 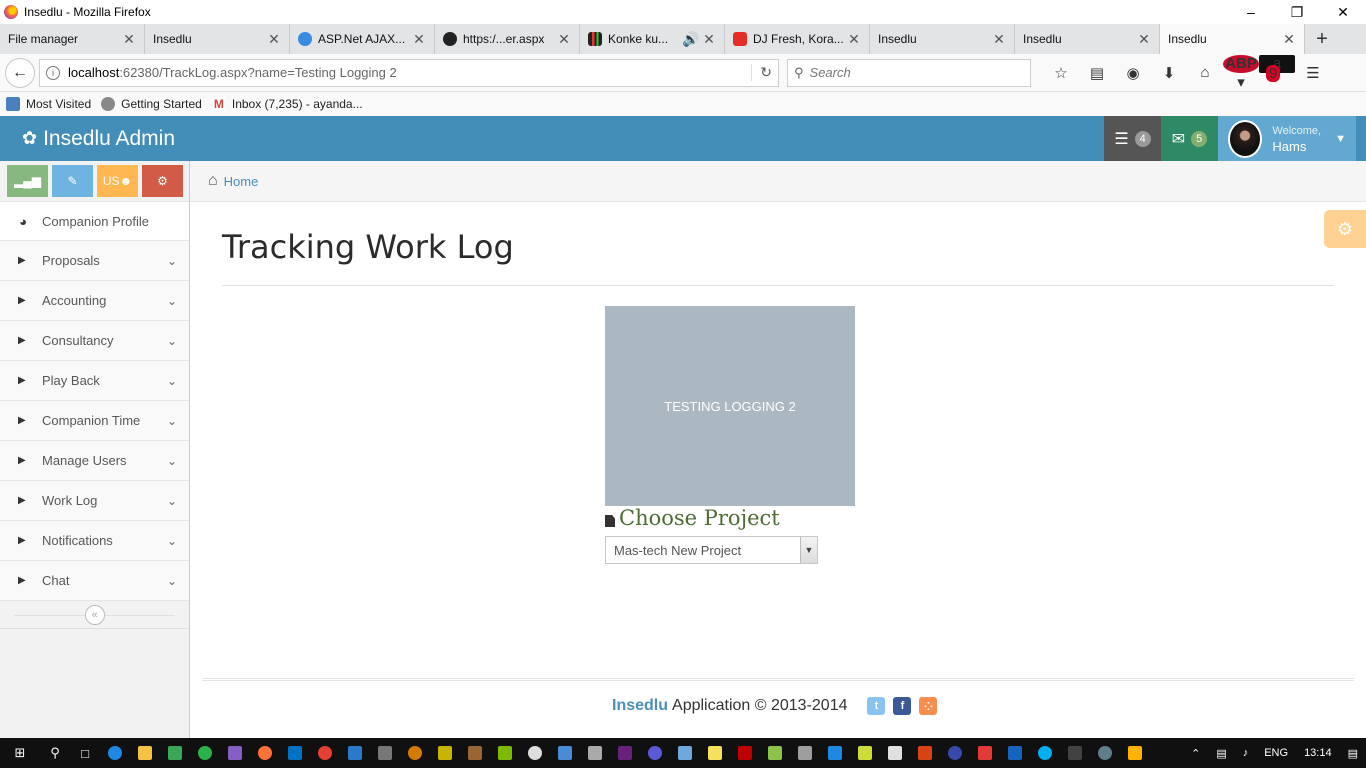 What do you see at coordinates (808, 550) in the screenshot?
I see `chevron-down-icon: ▼` at bounding box center [808, 550].